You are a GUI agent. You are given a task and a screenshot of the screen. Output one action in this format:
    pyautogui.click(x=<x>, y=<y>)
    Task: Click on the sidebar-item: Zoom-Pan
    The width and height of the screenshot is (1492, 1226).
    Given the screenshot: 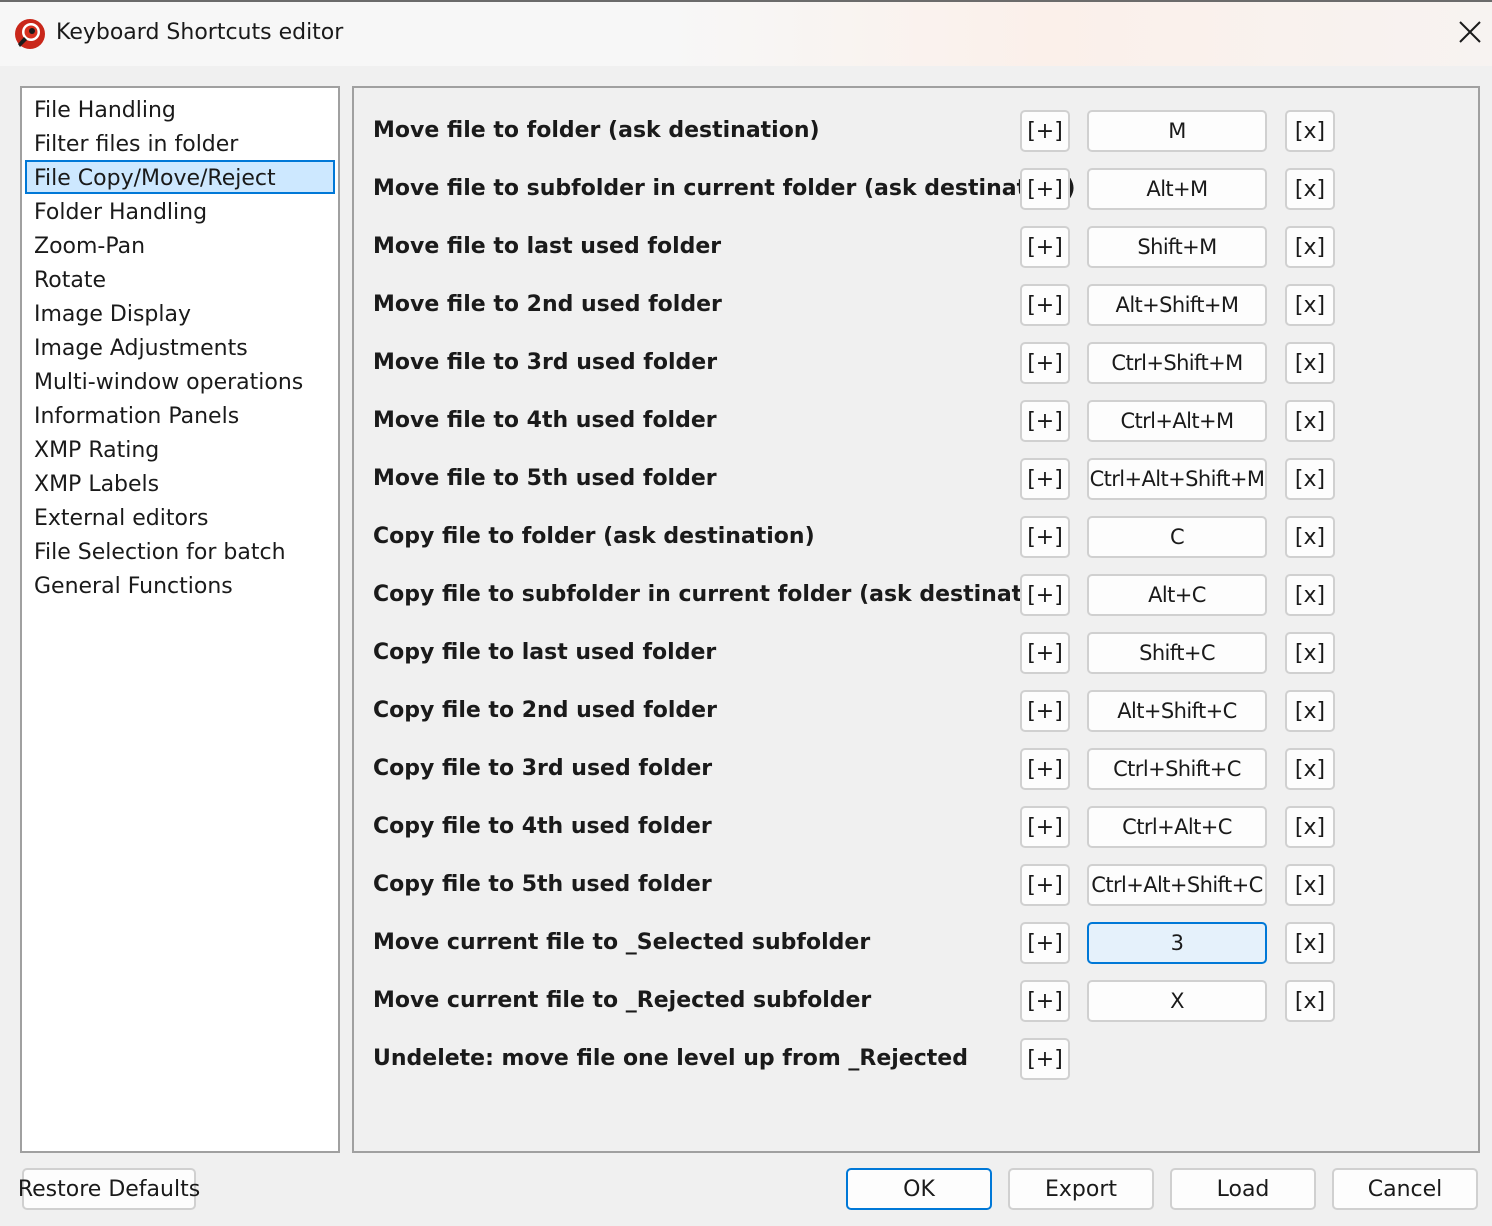 What is the action you would take?
    pyautogui.click(x=180, y=245)
    